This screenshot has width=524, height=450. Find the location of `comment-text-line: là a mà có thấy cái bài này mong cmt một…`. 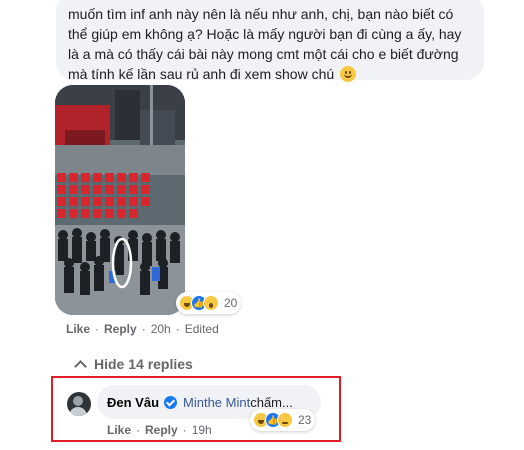

comment-text-line: là a mà có thấy cái bài này mong cmt một… is located at coordinates (263, 54).